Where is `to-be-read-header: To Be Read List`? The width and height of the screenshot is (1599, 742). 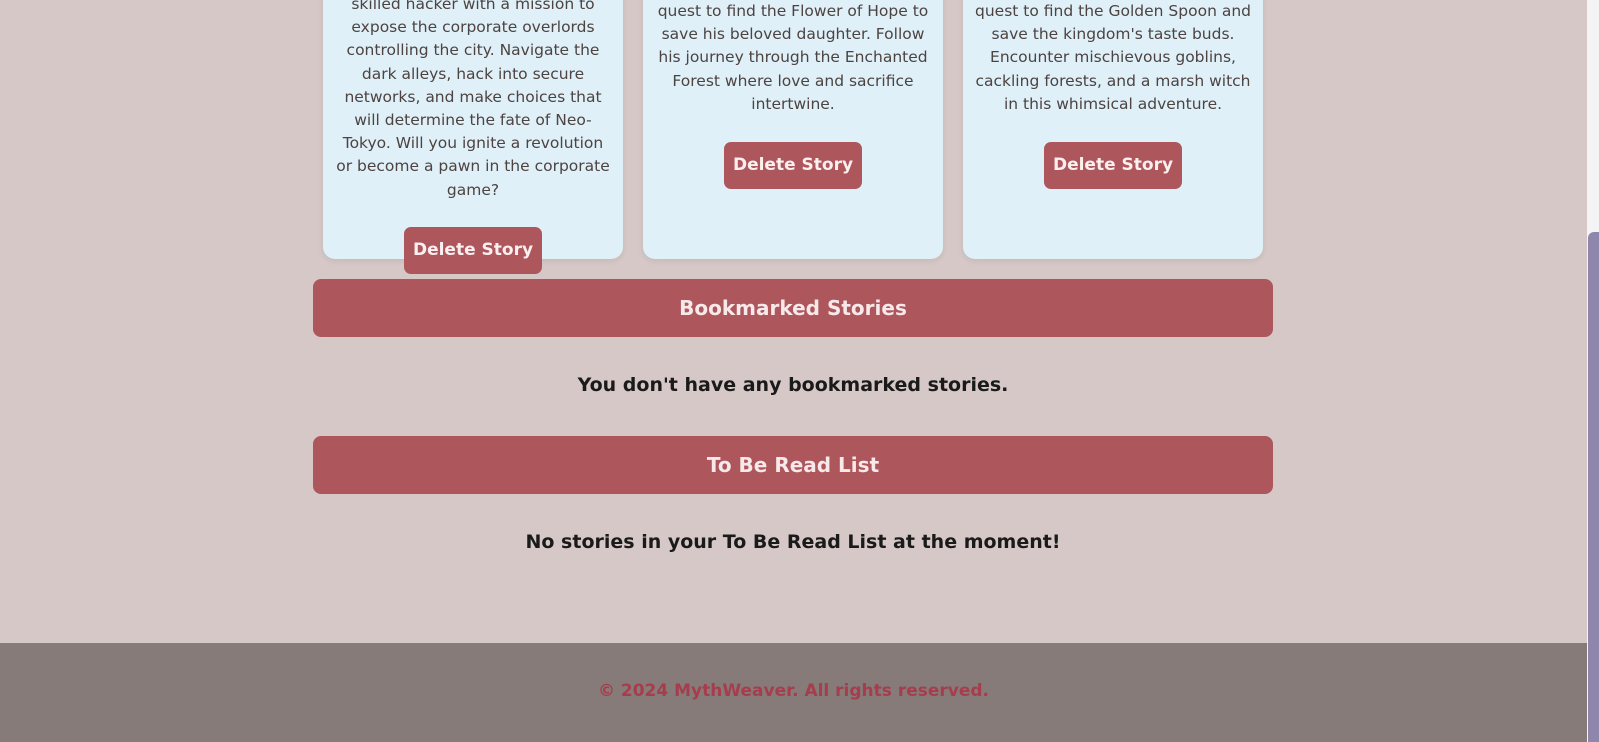 to-be-read-header: To Be Read List is located at coordinates (793, 465).